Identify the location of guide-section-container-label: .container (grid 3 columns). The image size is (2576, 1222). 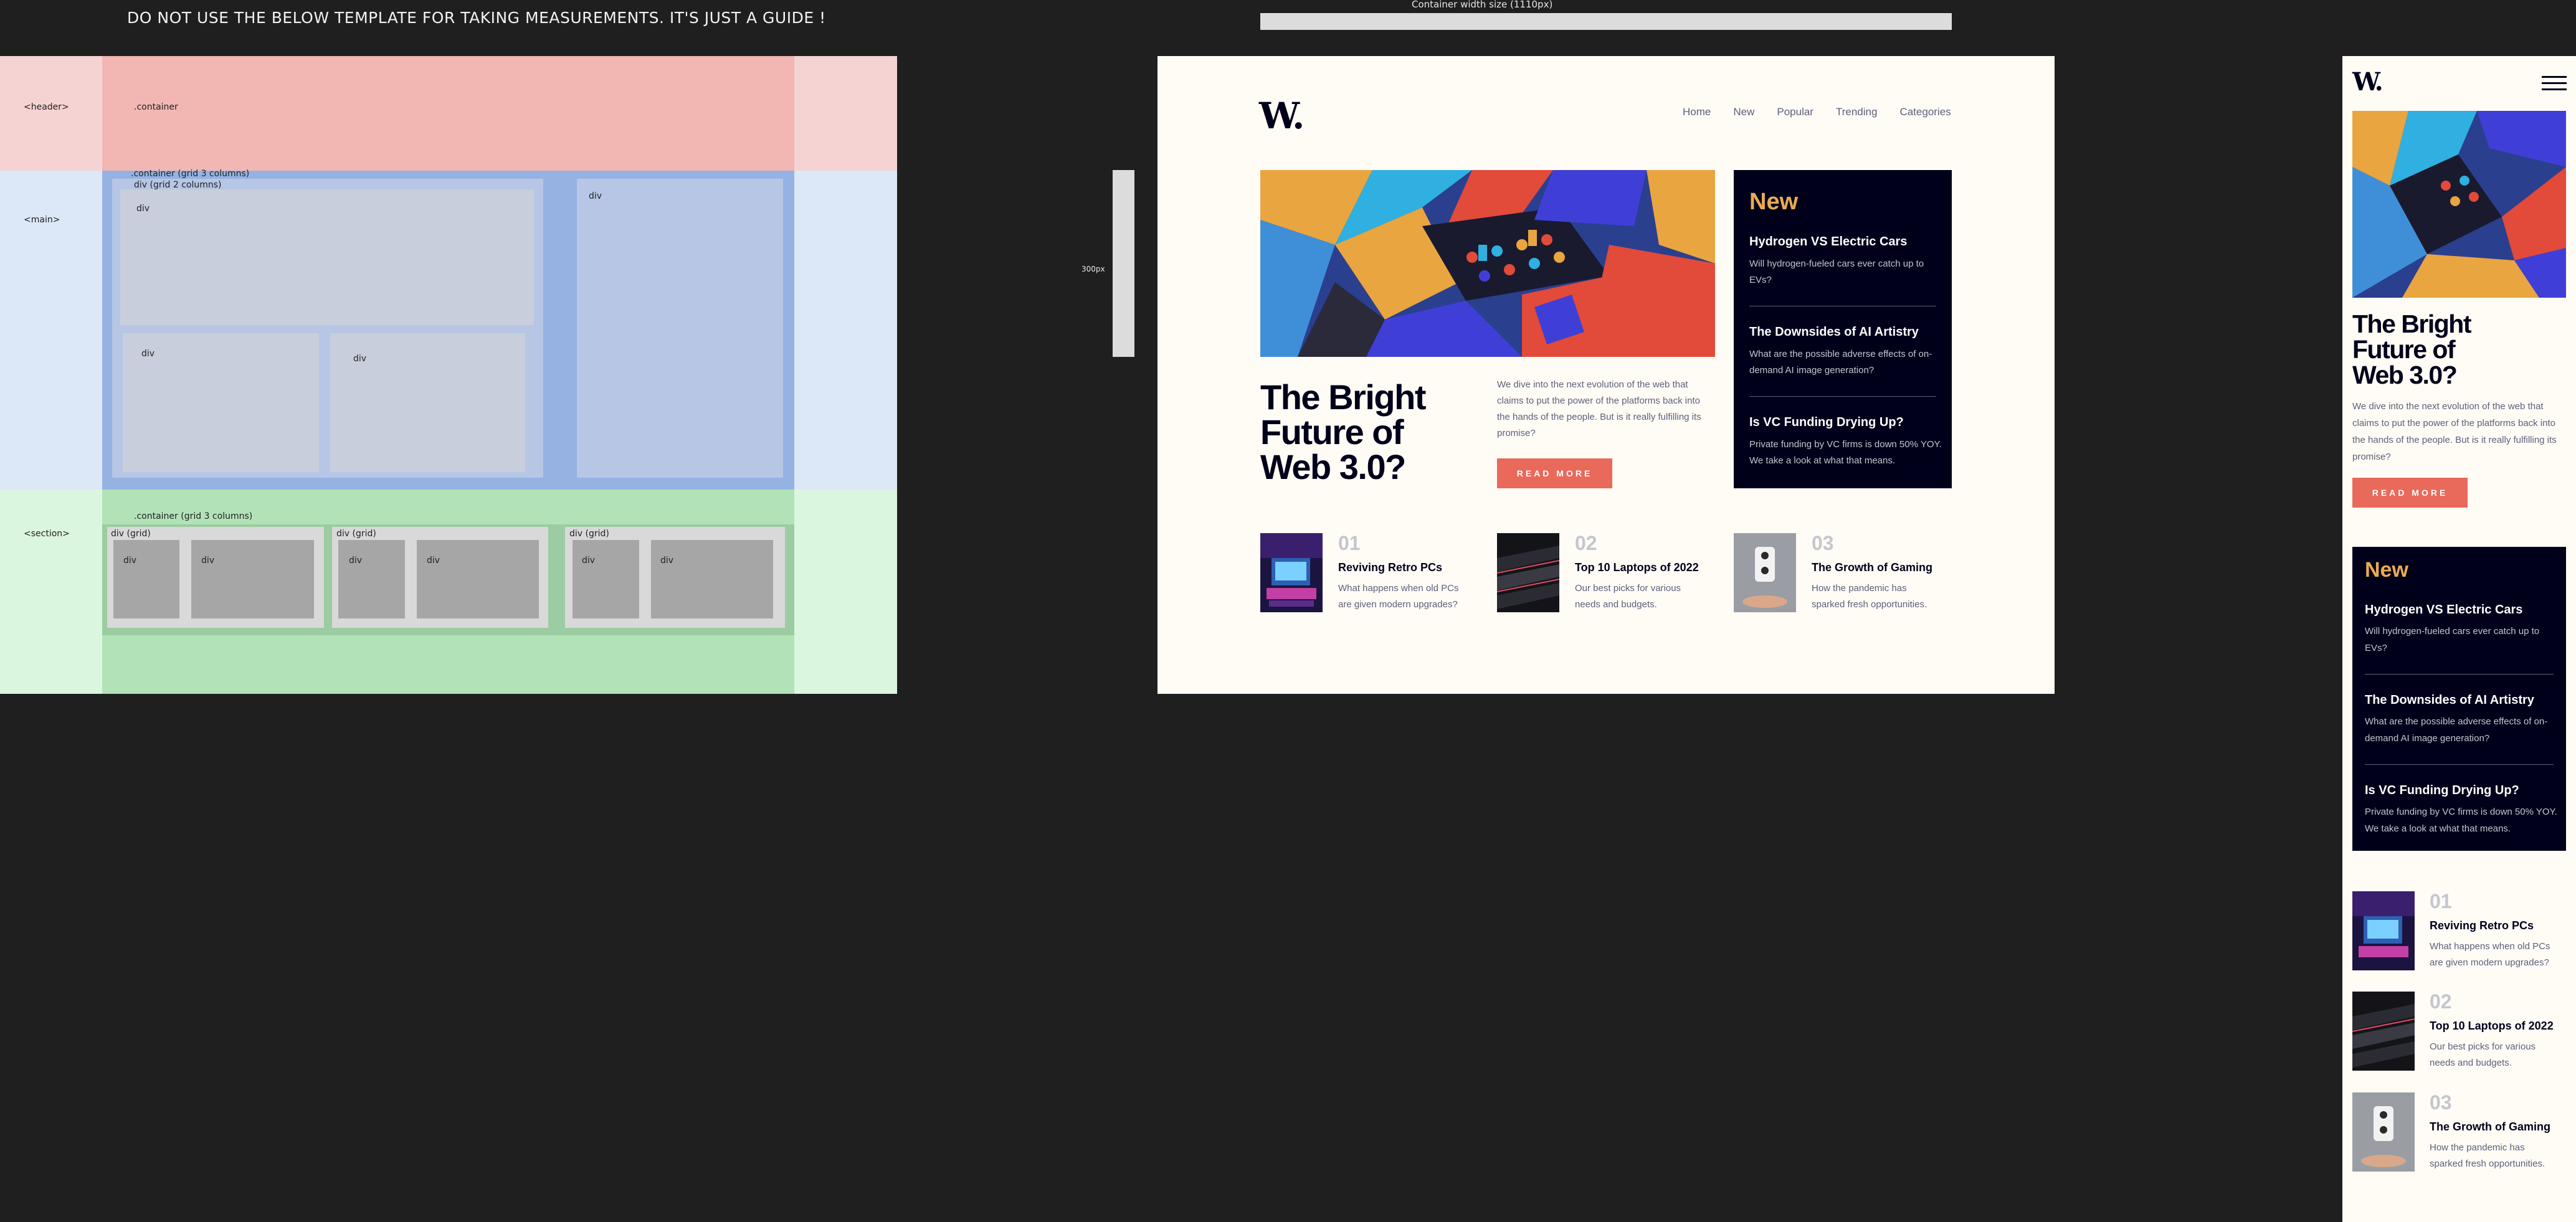
(193, 516).